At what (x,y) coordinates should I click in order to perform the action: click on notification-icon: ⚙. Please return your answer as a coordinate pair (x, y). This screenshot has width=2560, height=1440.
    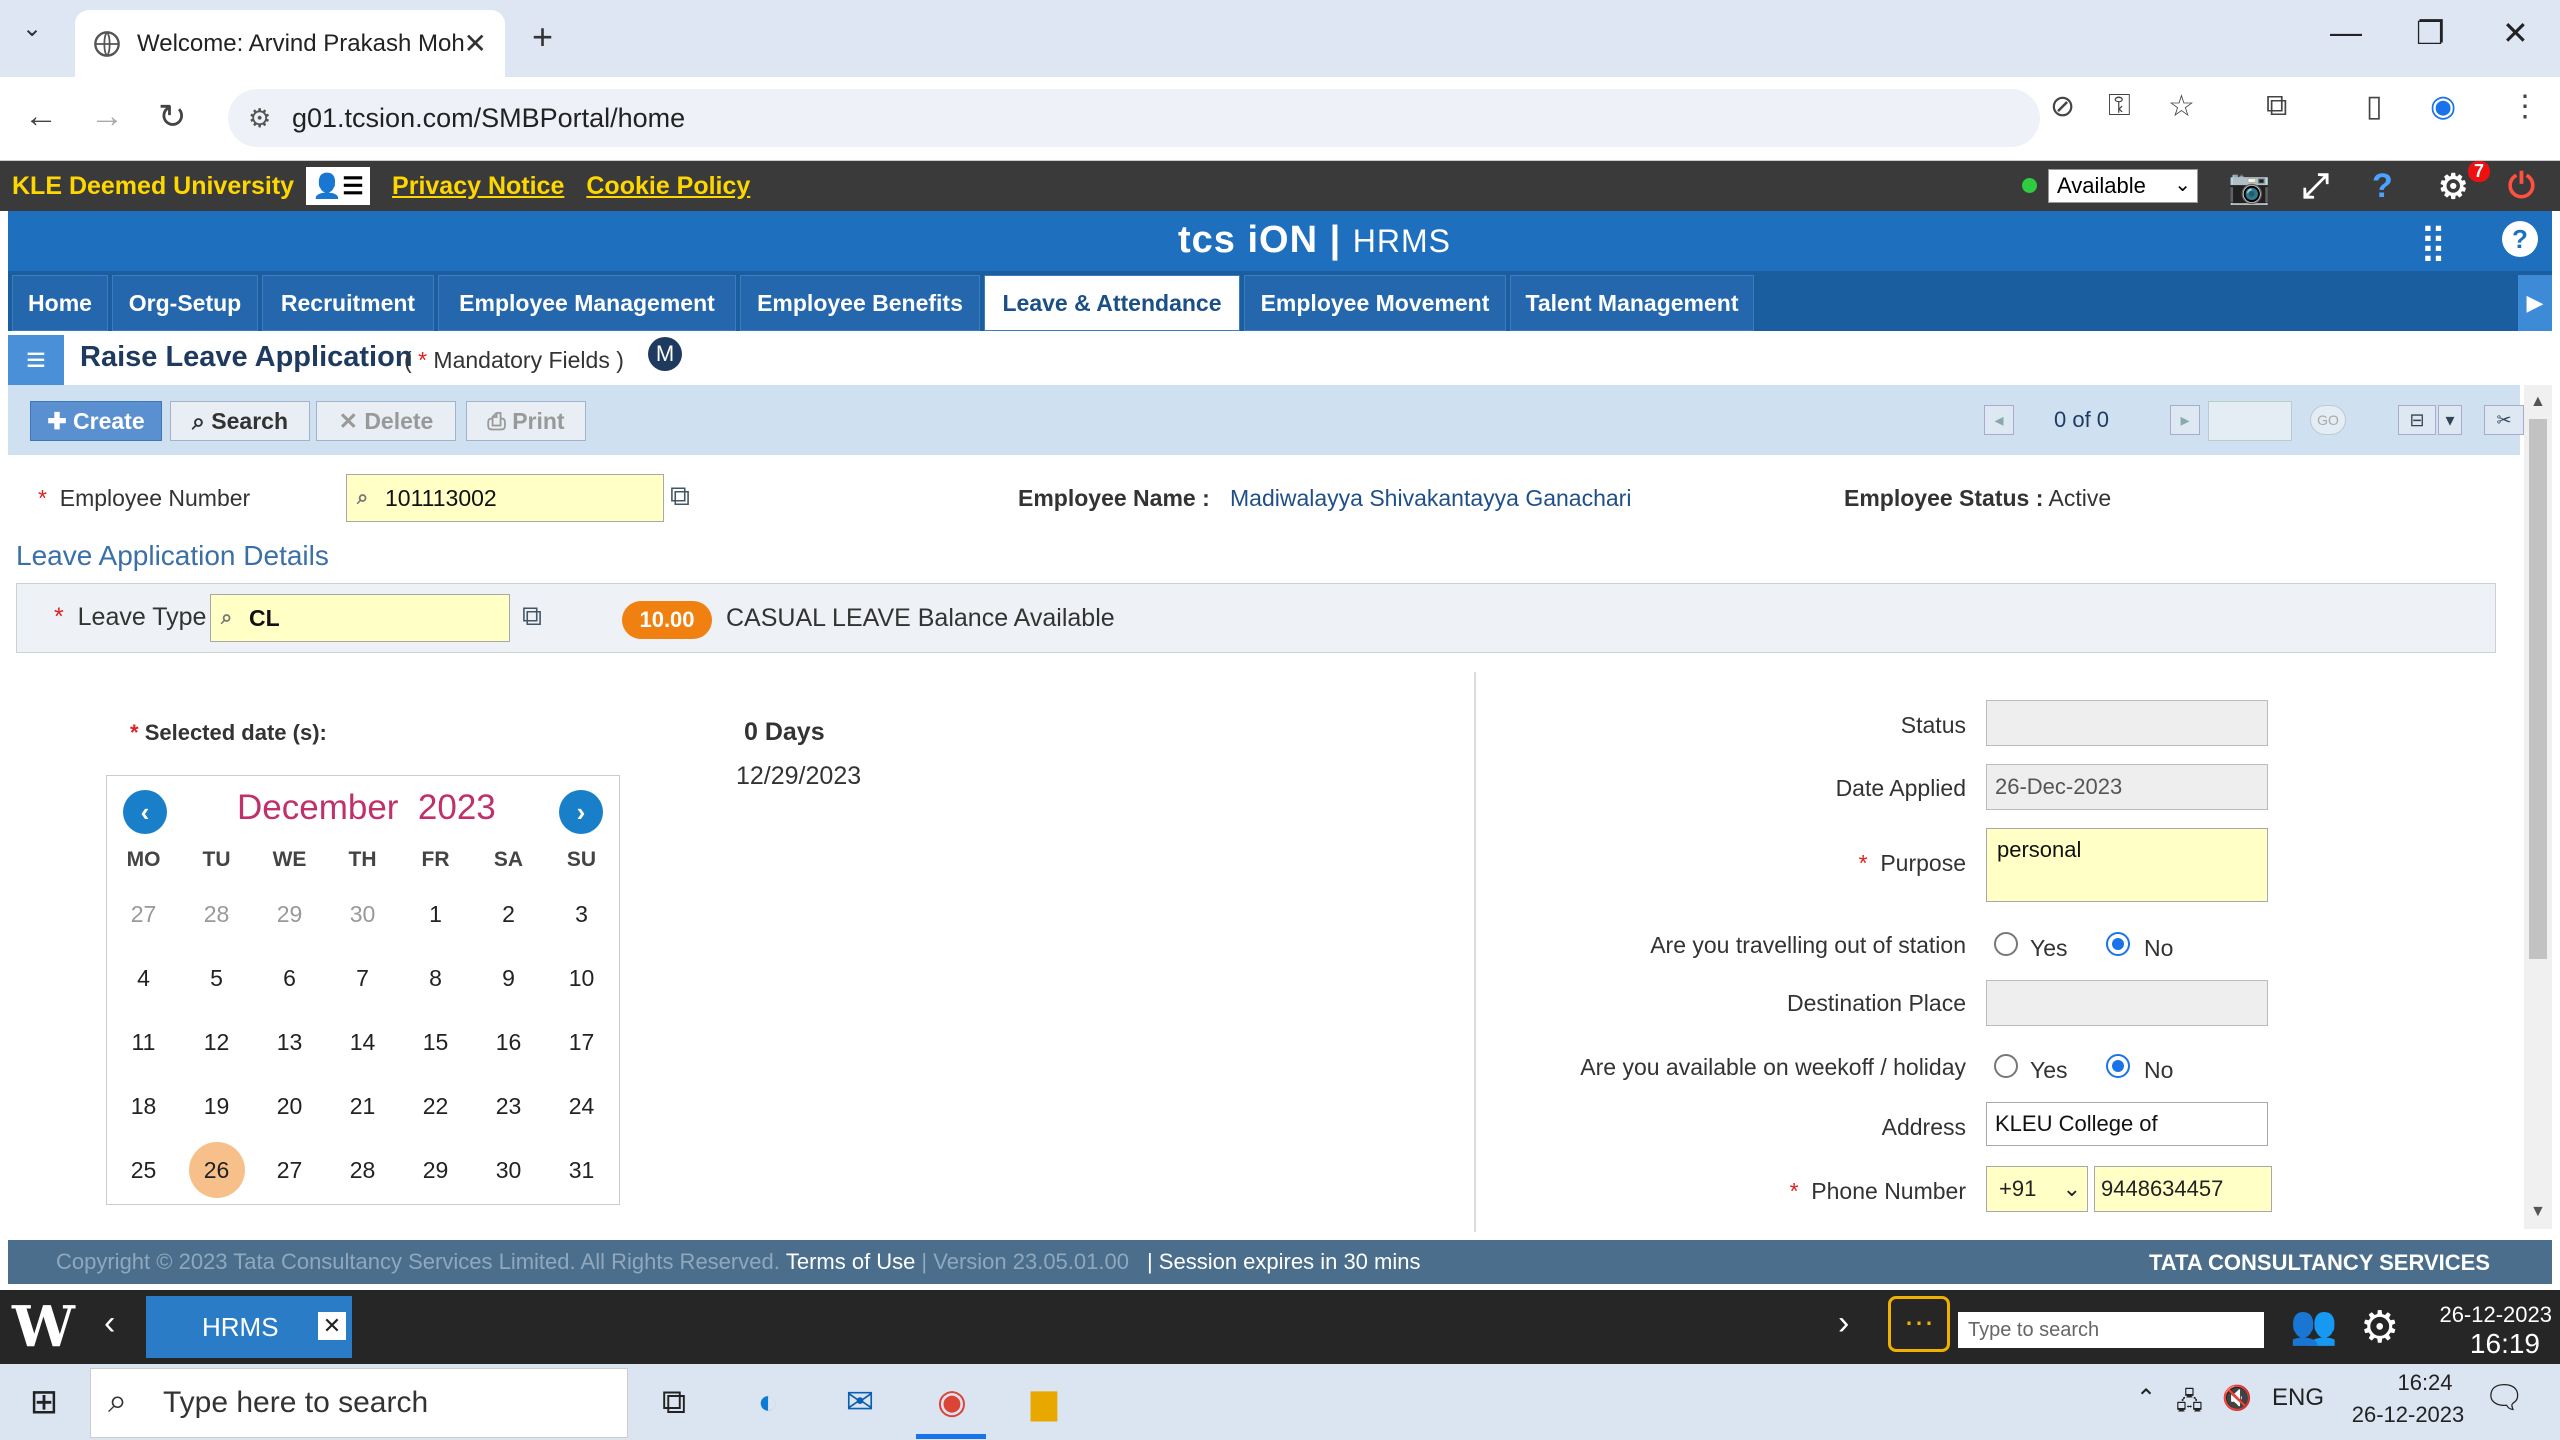
    Looking at the image, I should click on (2453, 187).